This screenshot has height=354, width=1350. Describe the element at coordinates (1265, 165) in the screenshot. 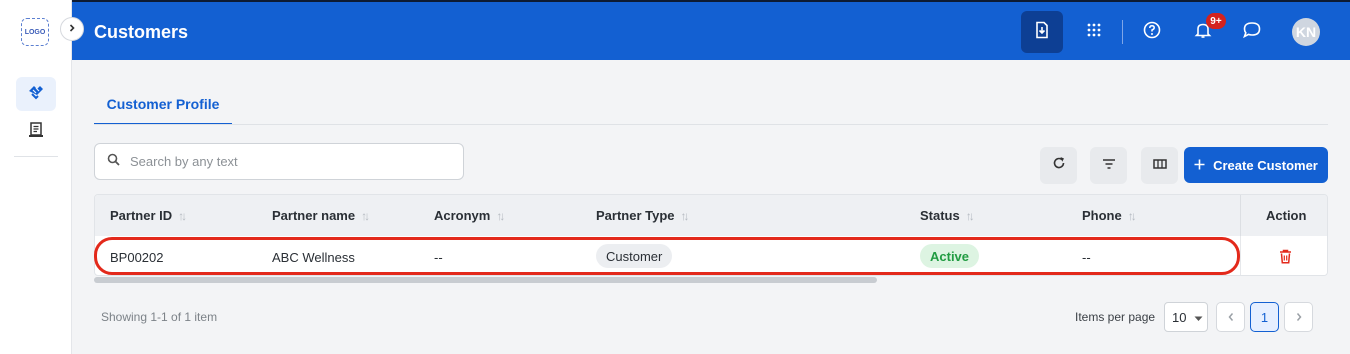

I see `create-customer-label: Create Customer` at that location.